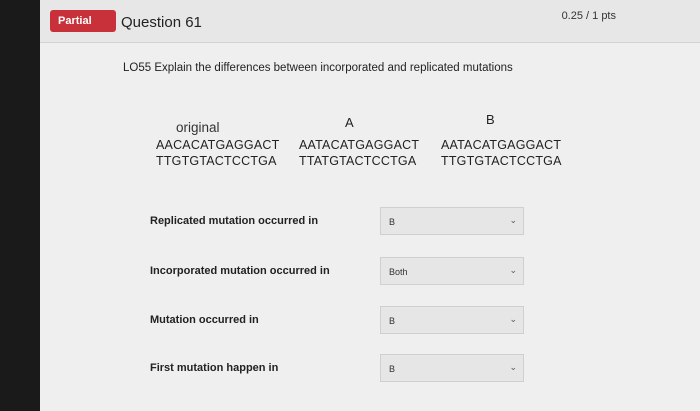 The image size is (700, 411). Describe the element at coordinates (161, 22) in the screenshot. I see `question-title: Question 61` at that location.